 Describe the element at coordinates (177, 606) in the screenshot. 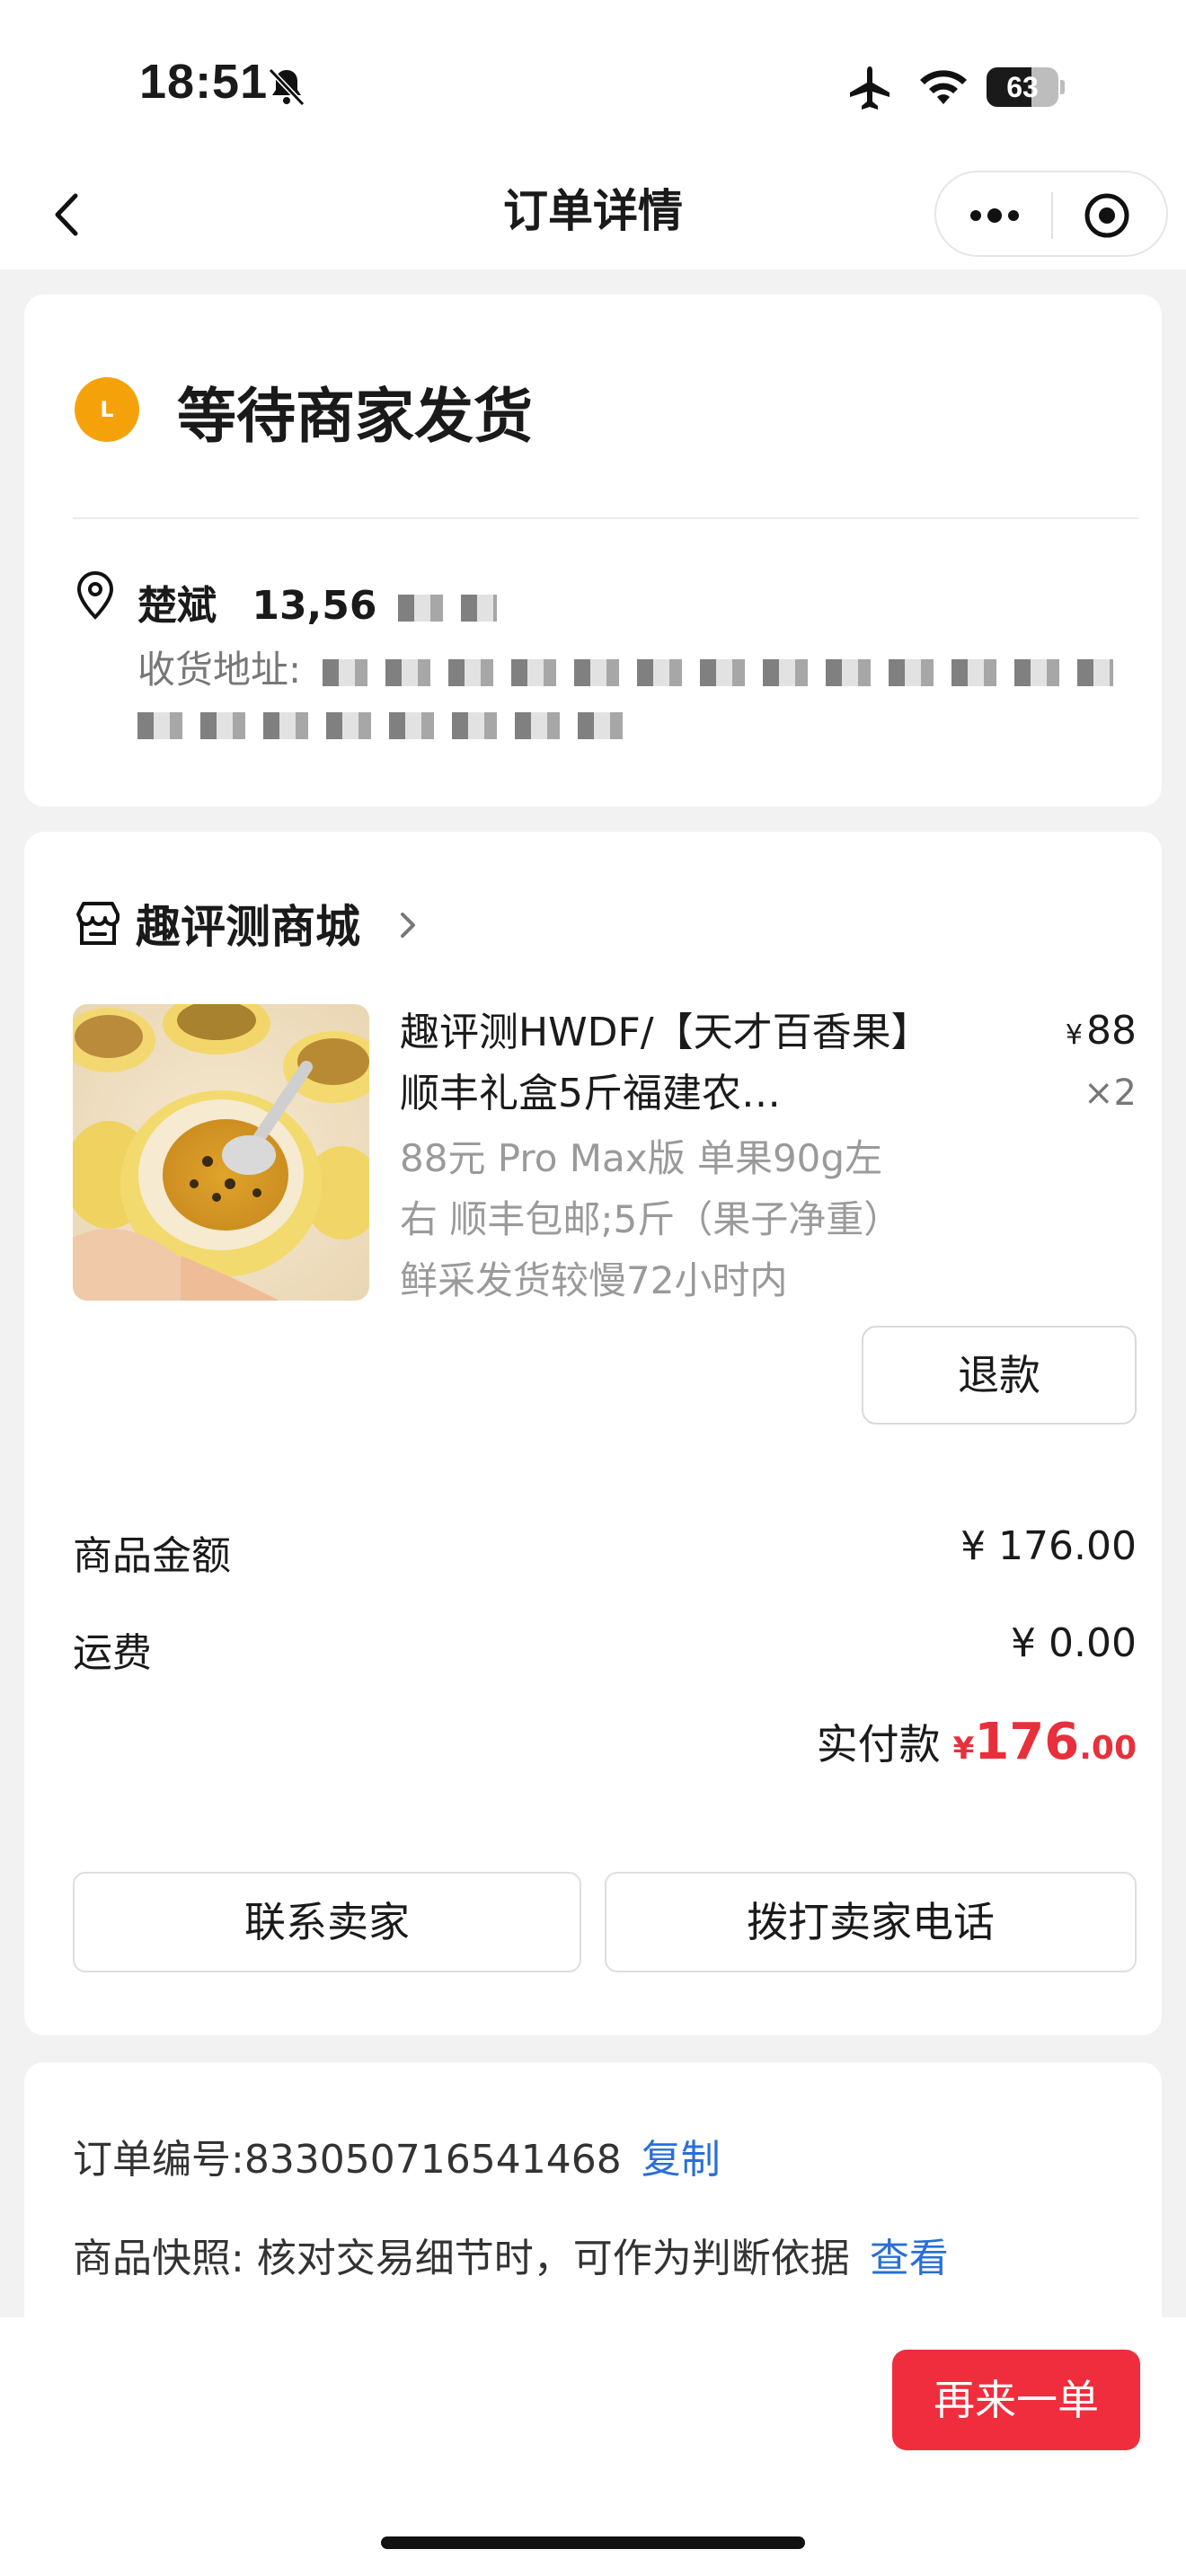

I see `recipient-name: 楚斌` at that location.